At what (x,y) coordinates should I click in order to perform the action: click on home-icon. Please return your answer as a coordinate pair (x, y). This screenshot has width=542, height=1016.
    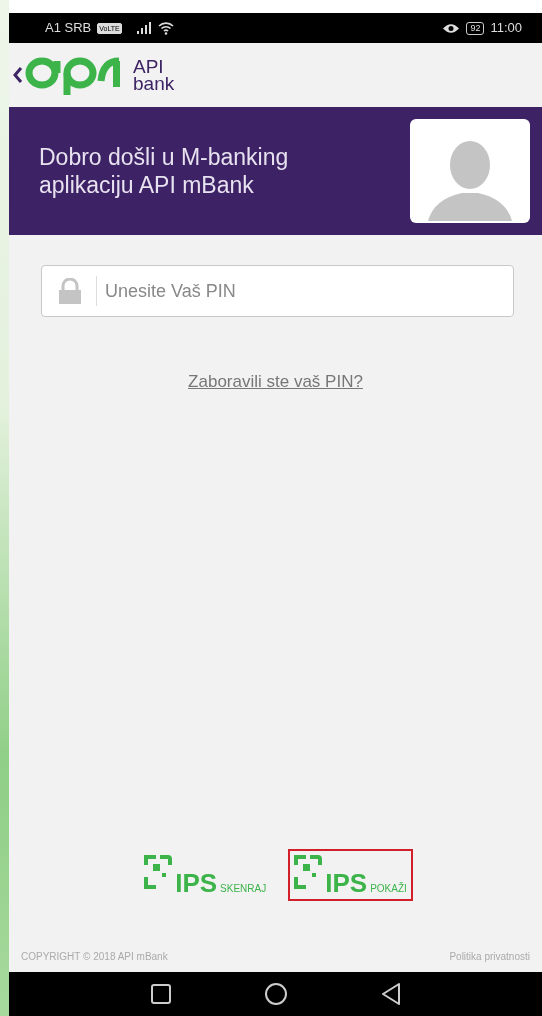
    Looking at the image, I should click on (275, 994).